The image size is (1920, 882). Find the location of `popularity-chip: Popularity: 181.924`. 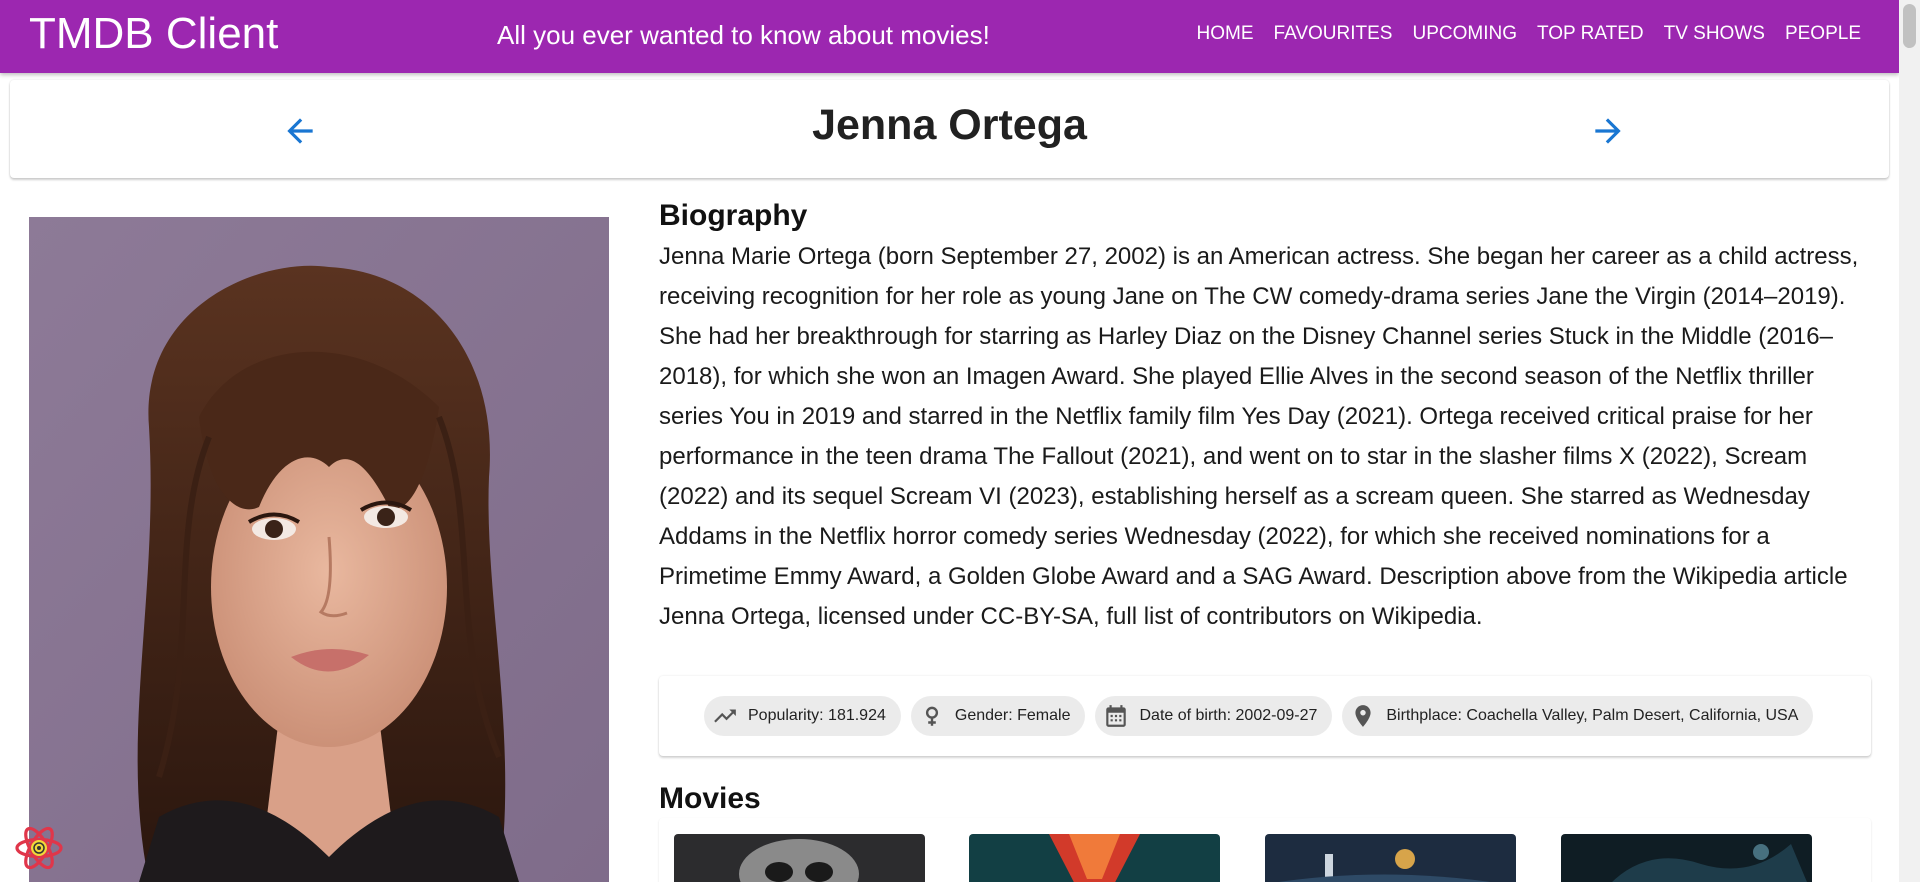

popularity-chip: Popularity: 181.924 is located at coordinates (802, 716).